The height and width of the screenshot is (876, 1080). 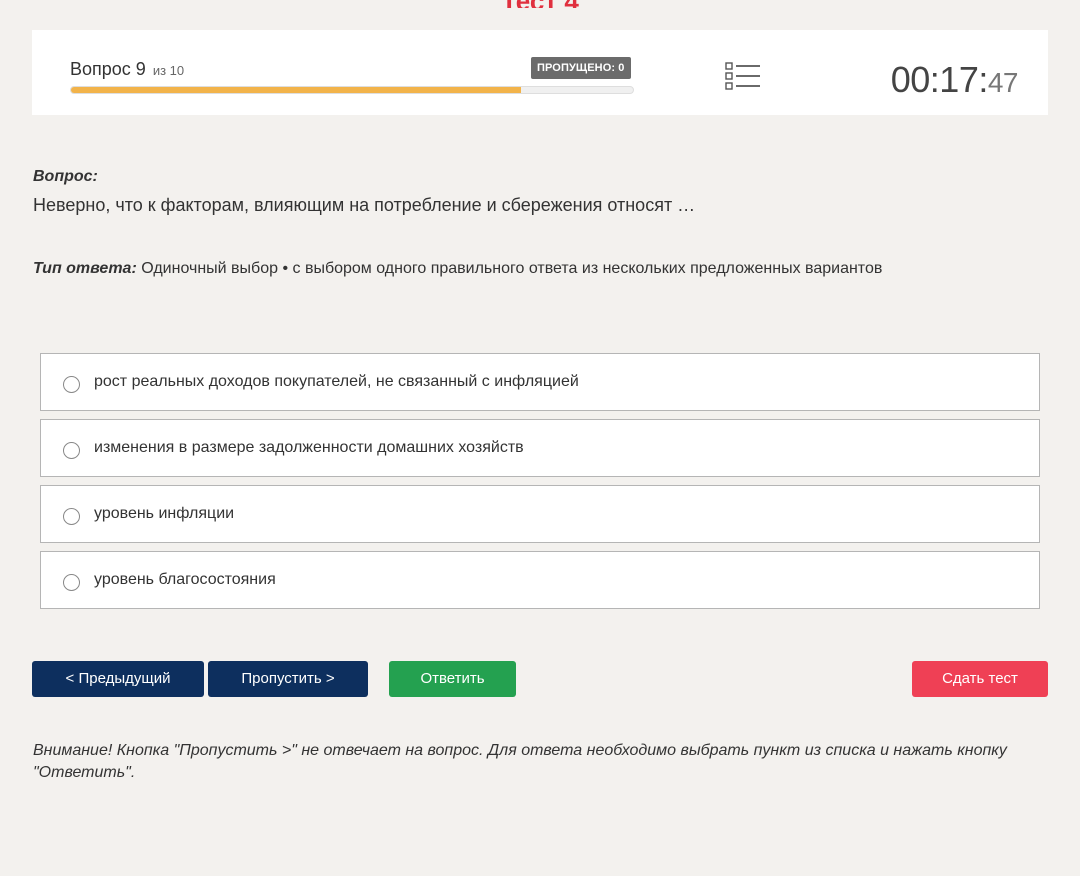 What do you see at coordinates (980, 679) in the screenshot?
I see `finish-test-button: Сдать тест` at bounding box center [980, 679].